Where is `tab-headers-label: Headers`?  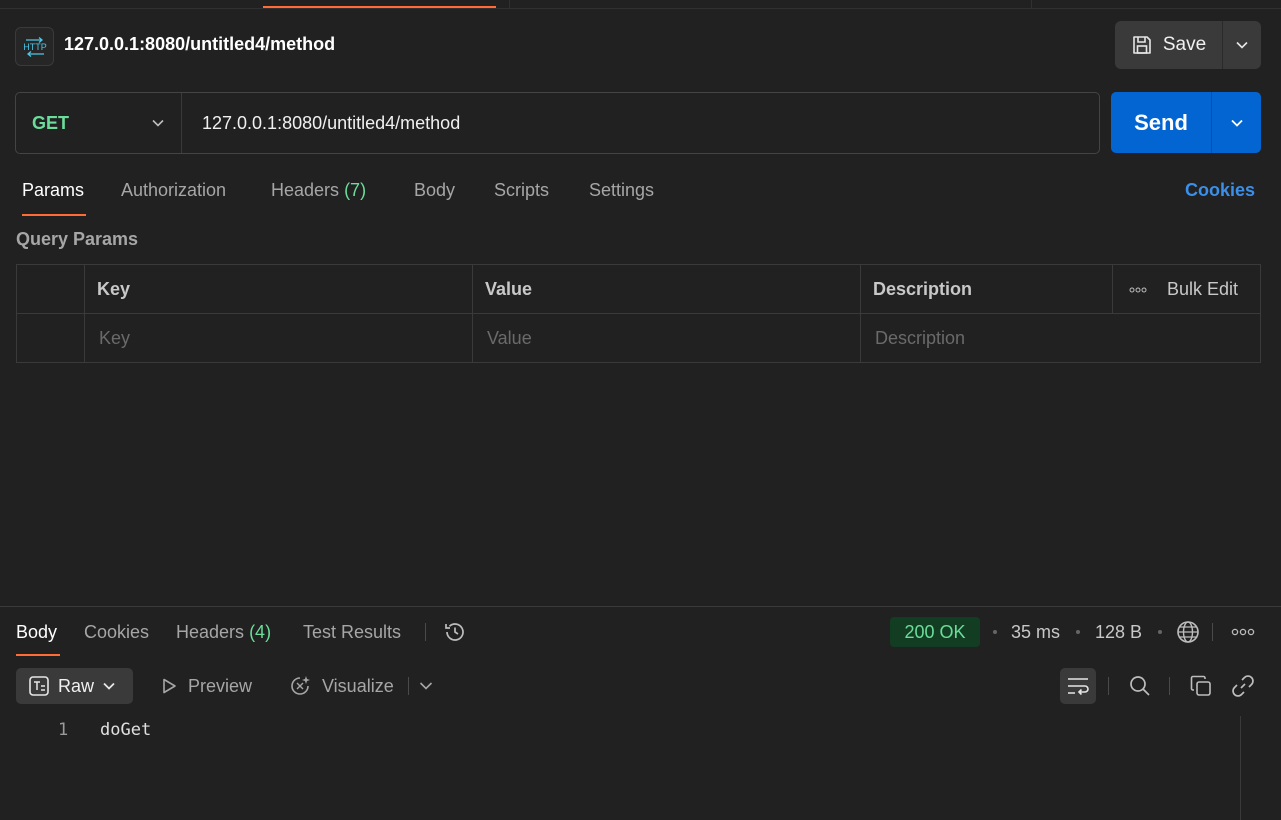 tab-headers-label: Headers is located at coordinates (305, 190).